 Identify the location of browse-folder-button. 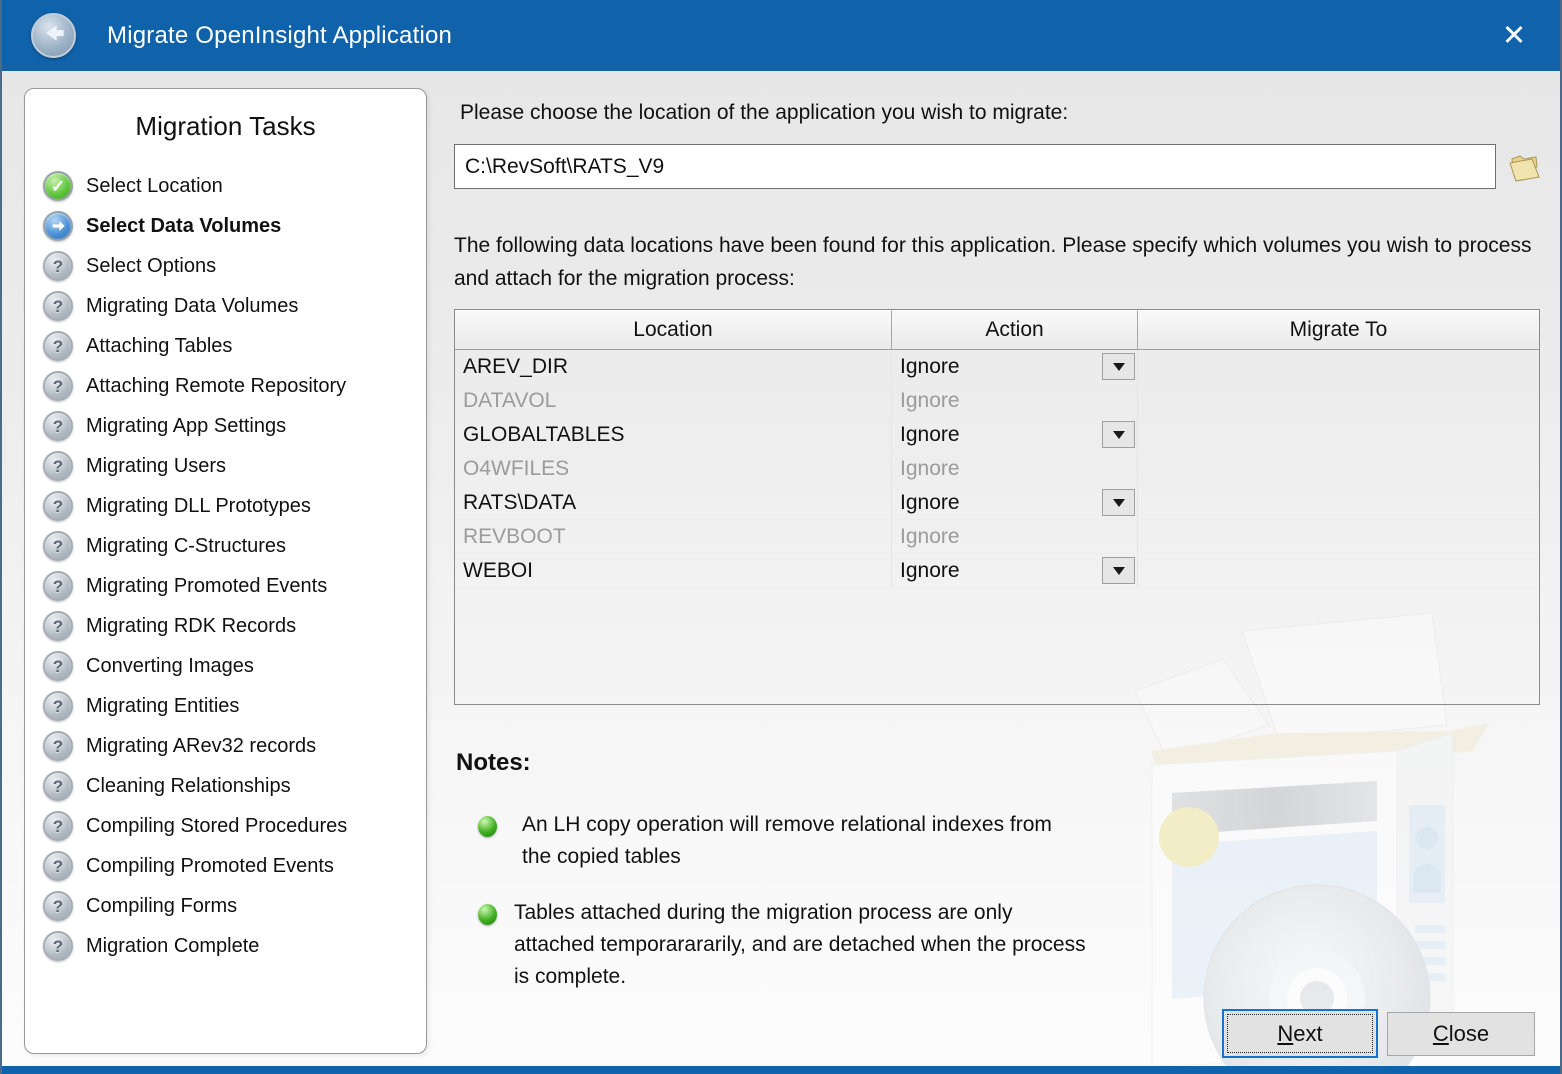
(1524, 166).